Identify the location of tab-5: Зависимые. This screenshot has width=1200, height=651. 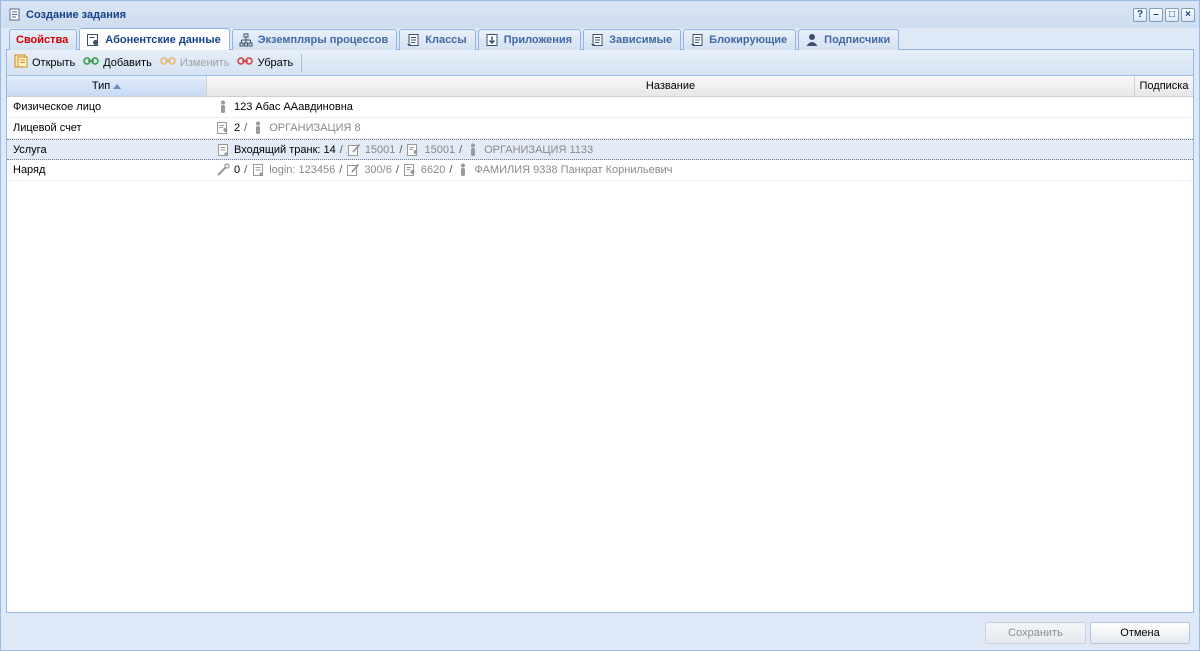
(632, 39).